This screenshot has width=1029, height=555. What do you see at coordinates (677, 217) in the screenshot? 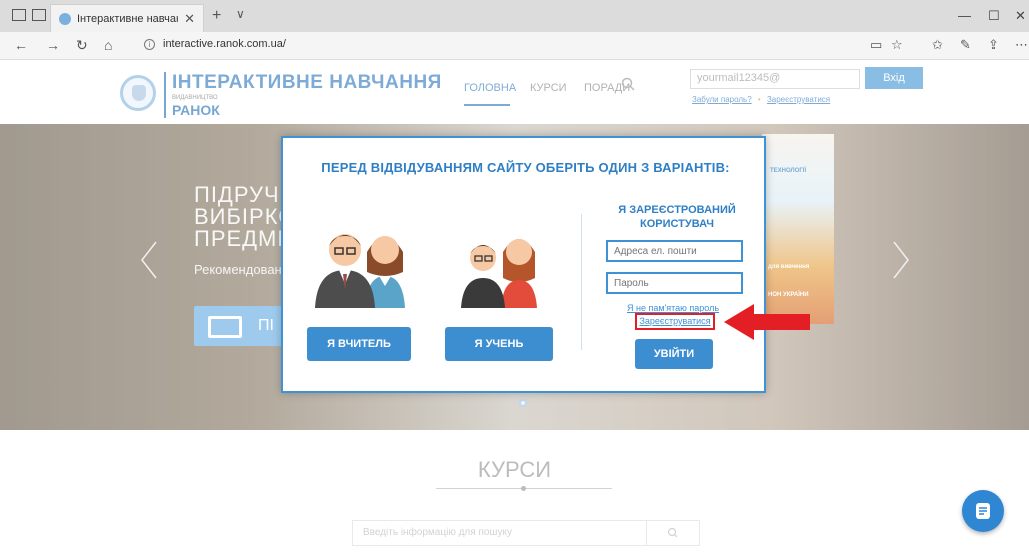
I see `registered-user-title: Я ЗАРЕЄСТРОВАНИЙ КОРИСТУВАЧ` at bounding box center [677, 217].